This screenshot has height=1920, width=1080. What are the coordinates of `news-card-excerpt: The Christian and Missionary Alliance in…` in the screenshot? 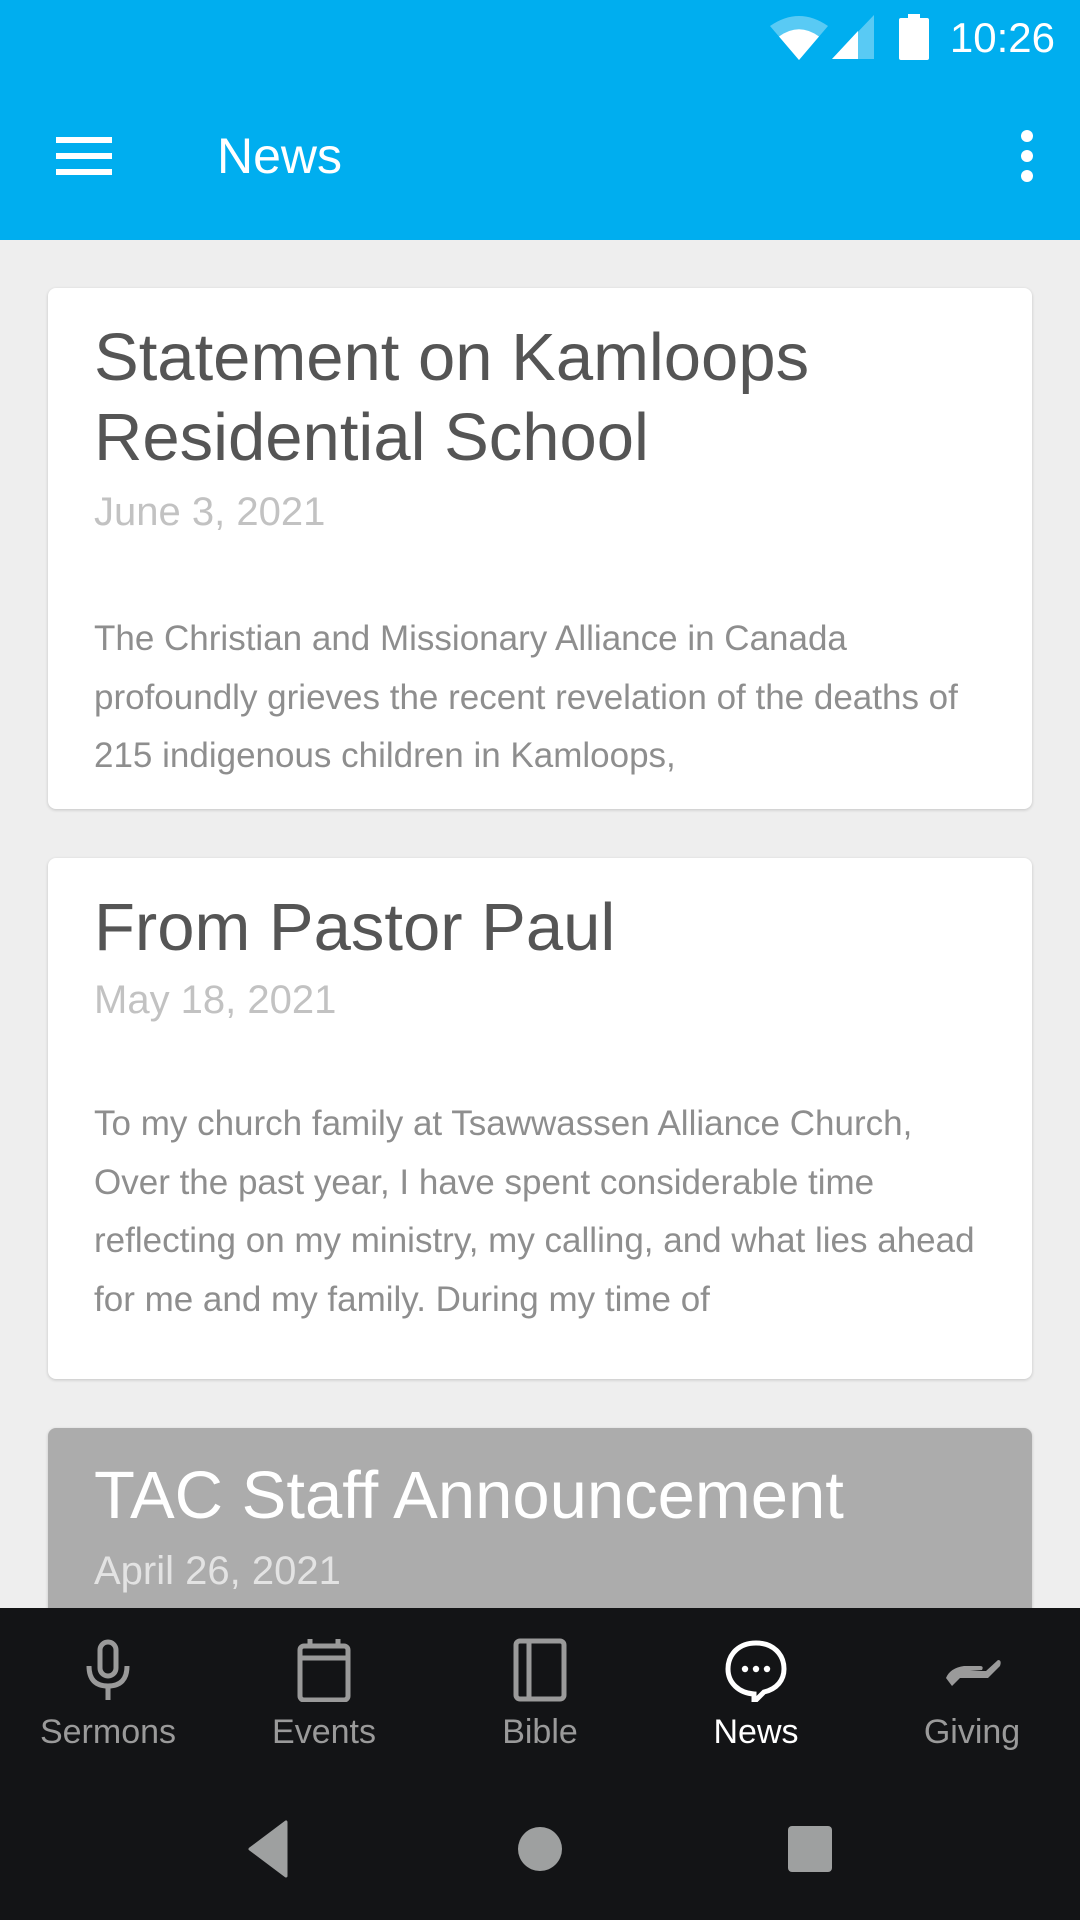 It's located at (526, 697).